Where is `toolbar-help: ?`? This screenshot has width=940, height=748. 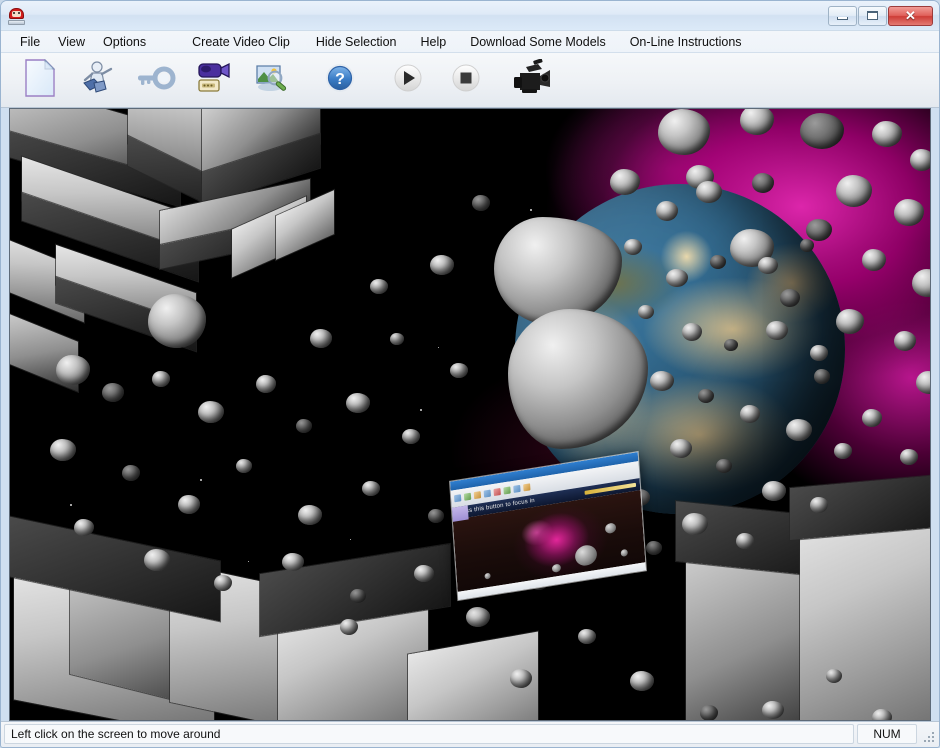
toolbar-help: ? is located at coordinates (340, 80).